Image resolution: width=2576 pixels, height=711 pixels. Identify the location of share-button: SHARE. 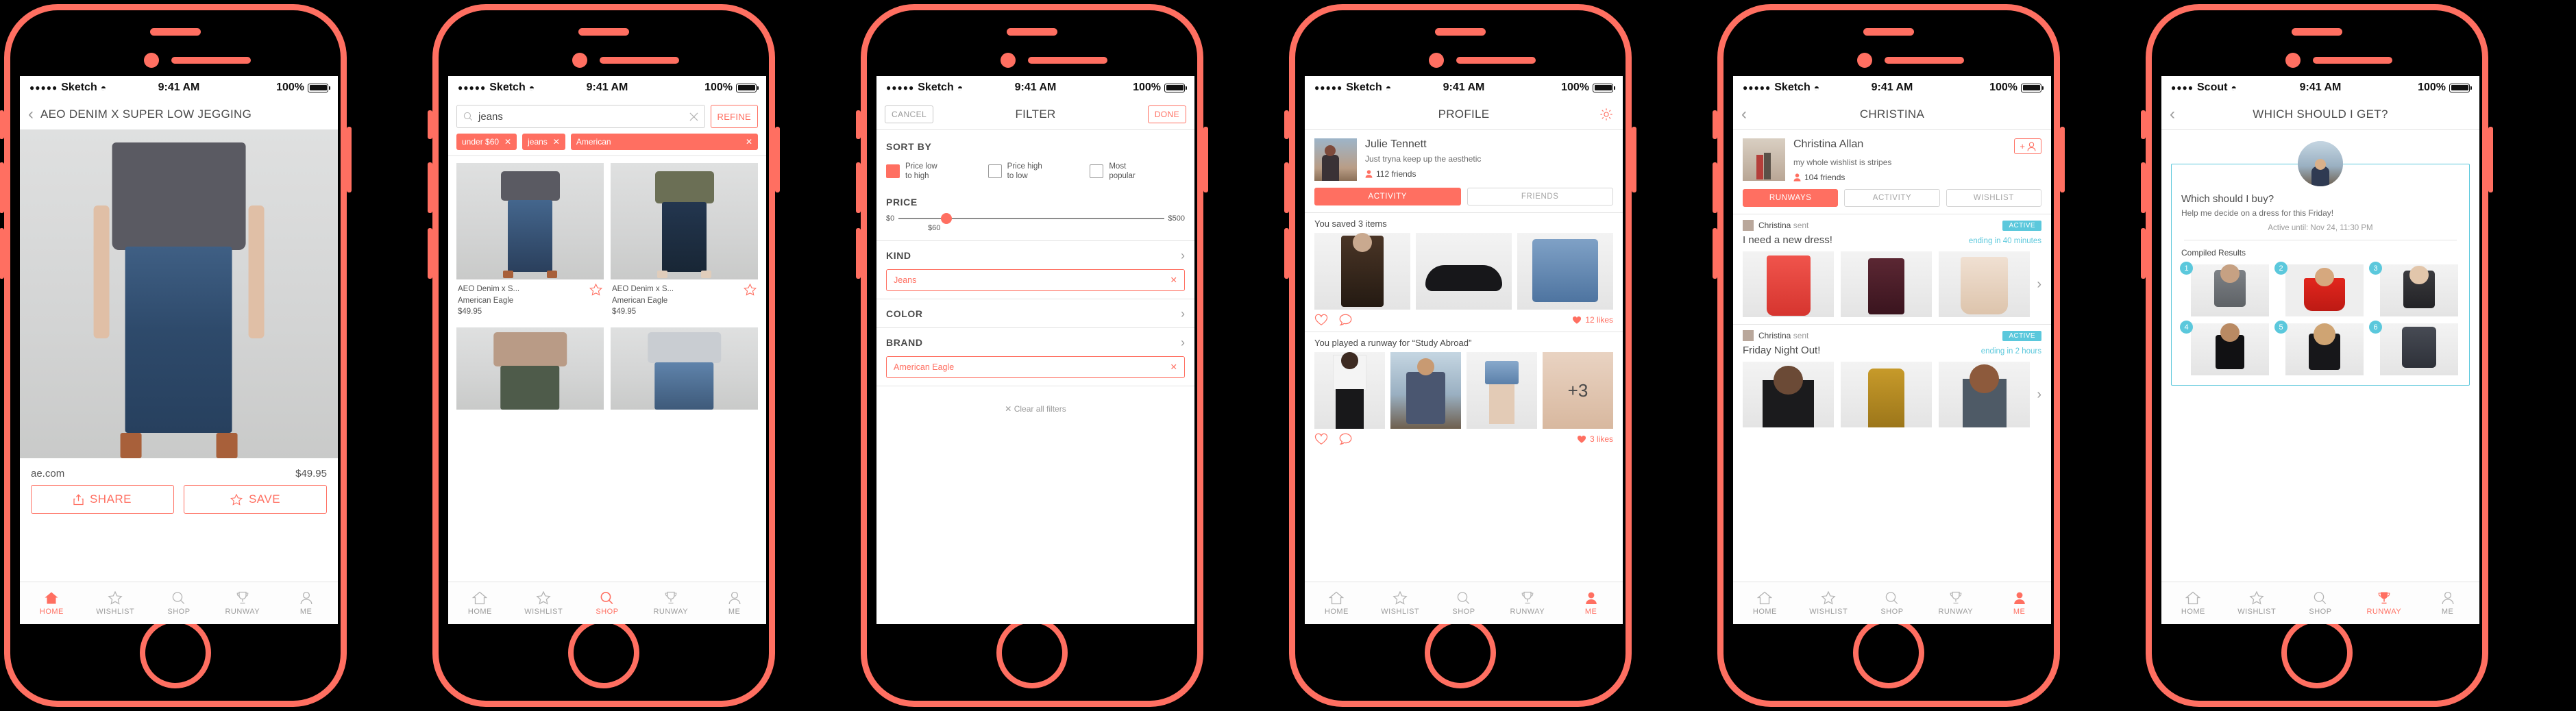
(103, 499).